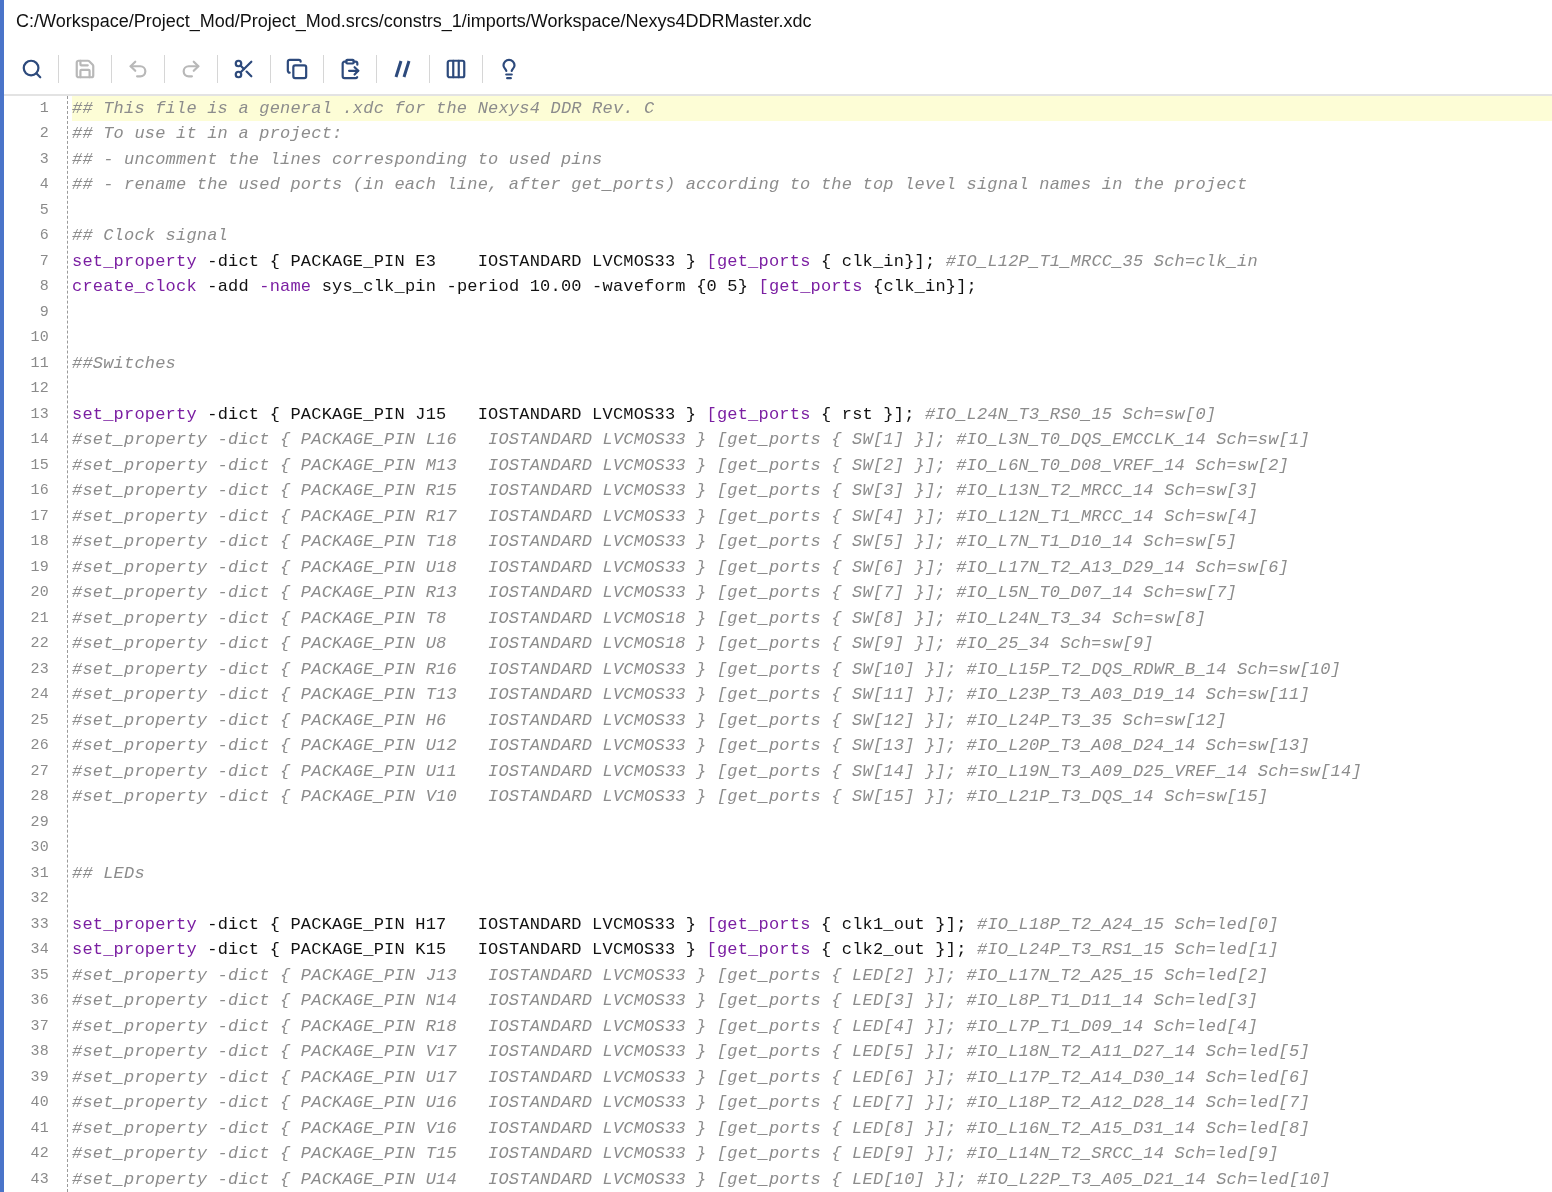 The image size is (1552, 1192). What do you see at coordinates (39, 1128) in the screenshot?
I see `line-number: 41` at bounding box center [39, 1128].